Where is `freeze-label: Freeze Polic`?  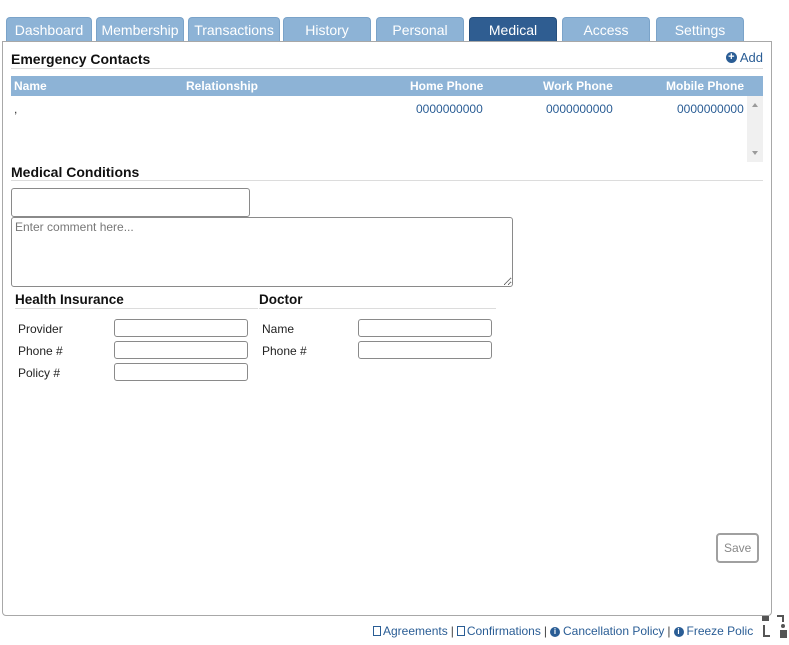 freeze-label: Freeze Polic is located at coordinates (720, 631).